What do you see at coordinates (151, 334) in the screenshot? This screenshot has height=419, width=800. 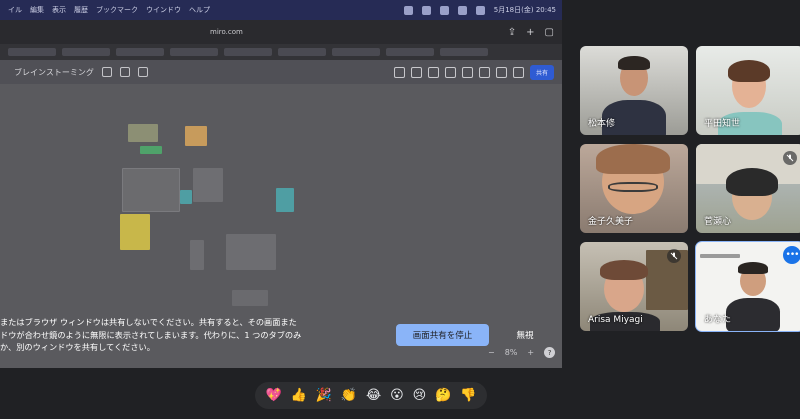 I see `share-warning-line: ドウが合わせ鏡のように無限に表示されてしまいます。代わりに、1 つのタブのみ` at bounding box center [151, 334].